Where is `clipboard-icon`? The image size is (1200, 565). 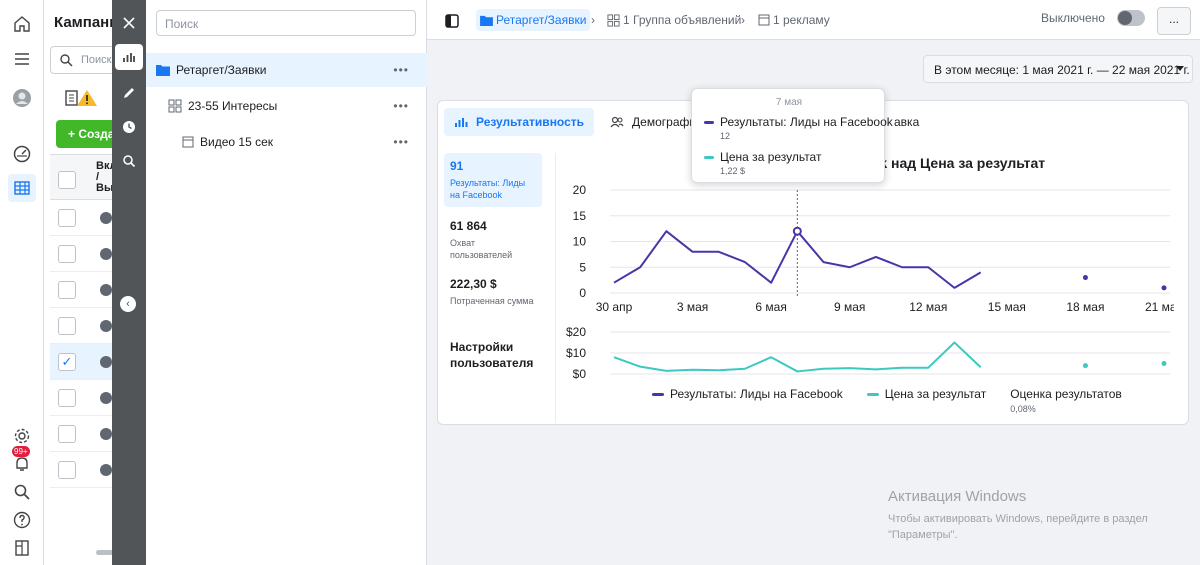
clipboard-icon is located at coordinates (71, 98).